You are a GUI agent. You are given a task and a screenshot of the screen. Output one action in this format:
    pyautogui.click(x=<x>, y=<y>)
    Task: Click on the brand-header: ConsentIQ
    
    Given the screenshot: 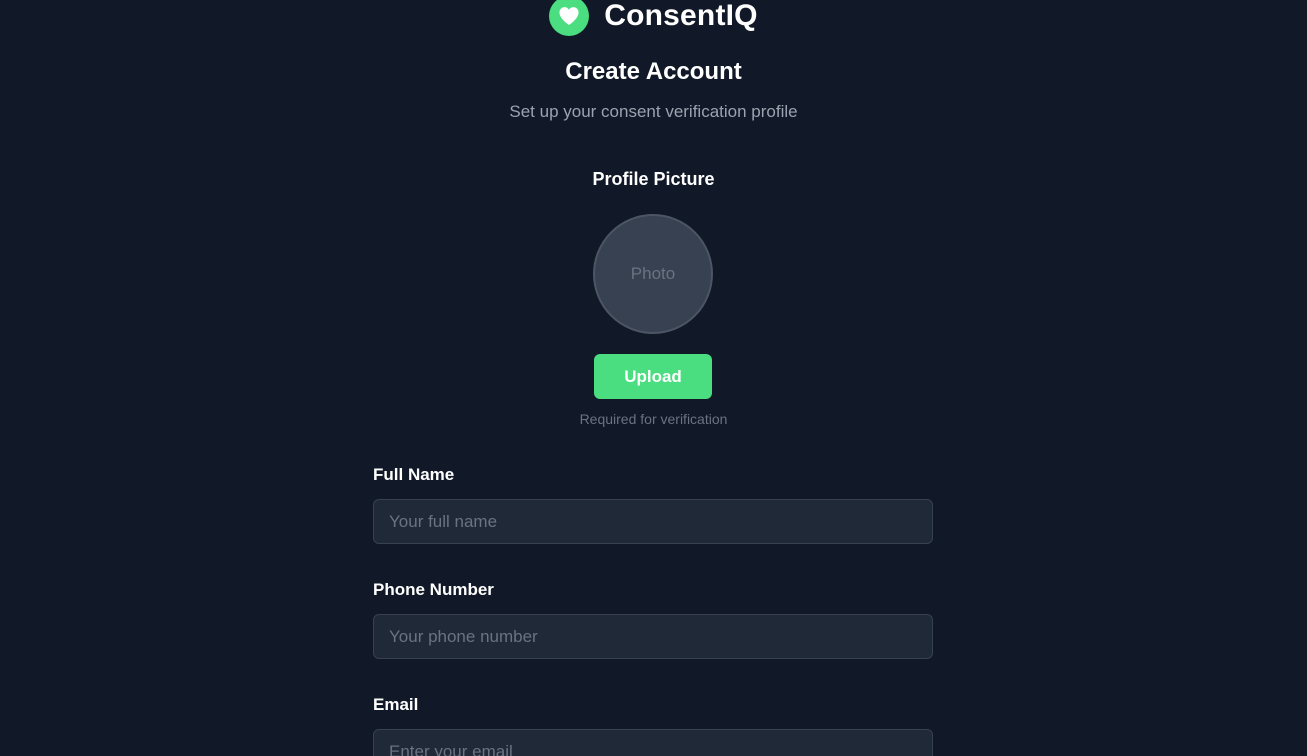 What is the action you would take?
    pyautogui.click(x=653, y=18)
    